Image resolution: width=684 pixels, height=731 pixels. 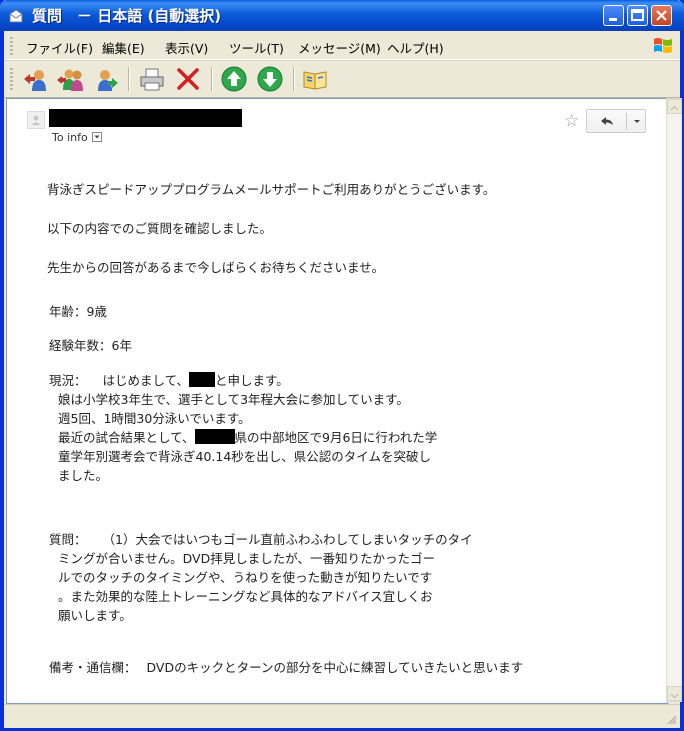 I want to click on field-experience: 経験年数：6年, so click(x=90, y=345).